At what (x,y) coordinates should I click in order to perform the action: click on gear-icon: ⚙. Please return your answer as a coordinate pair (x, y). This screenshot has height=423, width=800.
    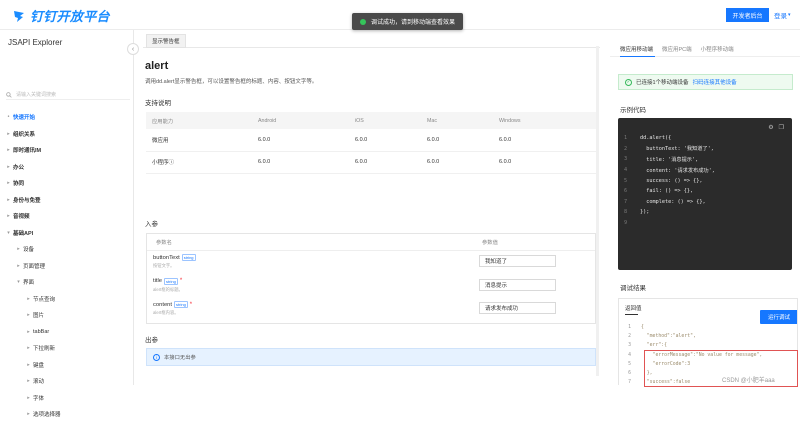
    Looking at the image, I should click on (770, 127).